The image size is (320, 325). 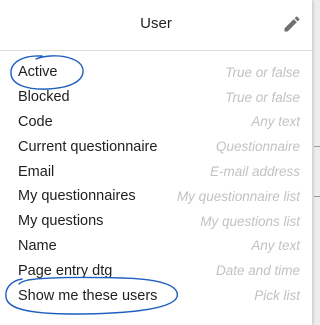 What do you see at coordinates (61, 221) in the screenshot?
I see `field-label: My questions` at bounding box center [61, 221].